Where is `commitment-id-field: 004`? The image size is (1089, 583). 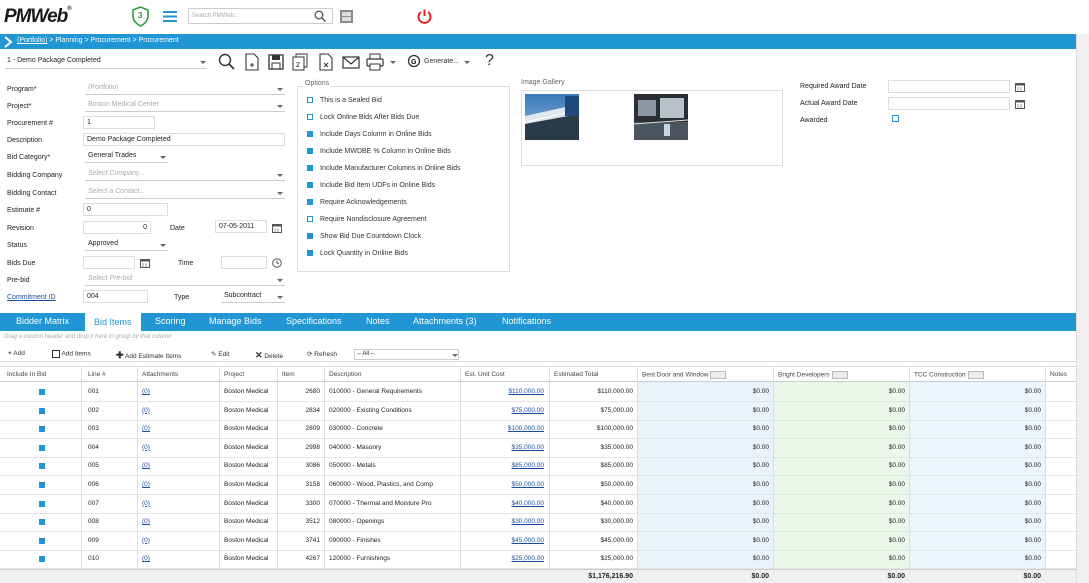
commitment-id-field: 004 is located at coordinates (115, 296).